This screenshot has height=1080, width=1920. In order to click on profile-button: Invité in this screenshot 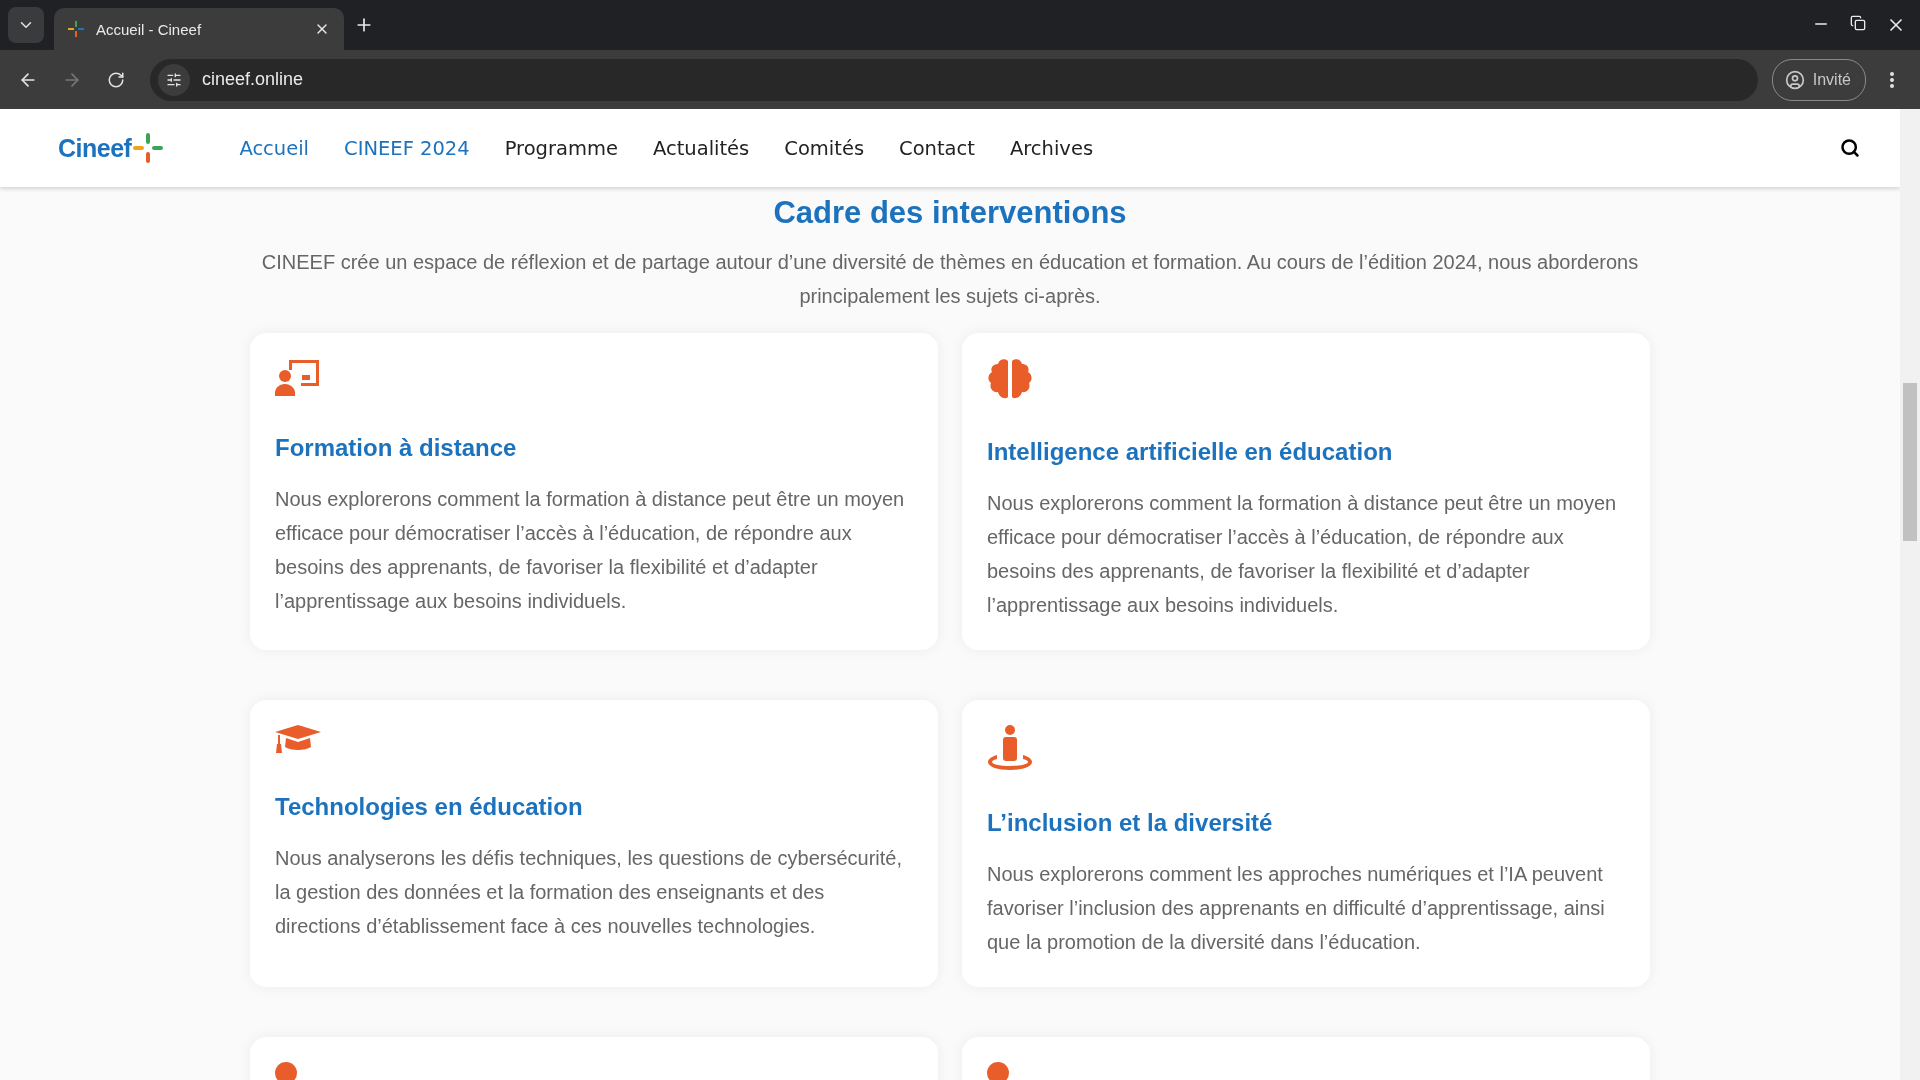, I will do `click(1818, 79)`.